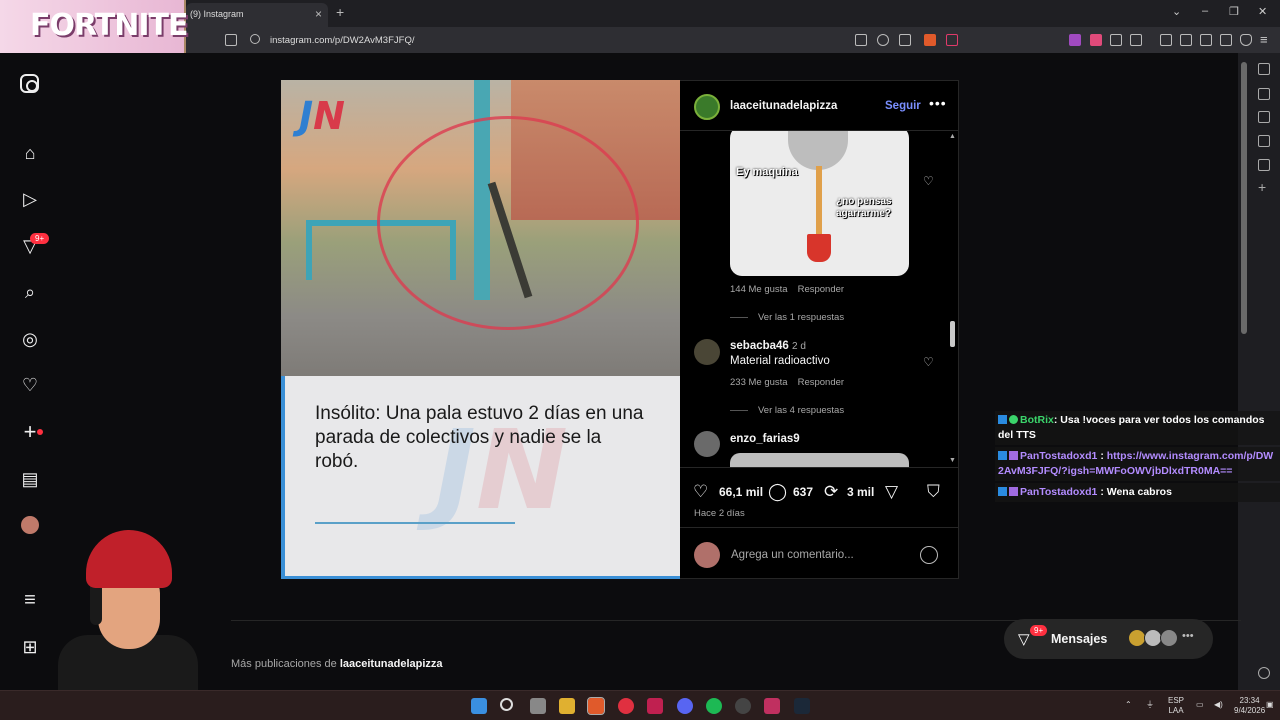  Describe the element at coordinates (1176, 700) in the screenshot. I see `language-label: ESP` at that location.